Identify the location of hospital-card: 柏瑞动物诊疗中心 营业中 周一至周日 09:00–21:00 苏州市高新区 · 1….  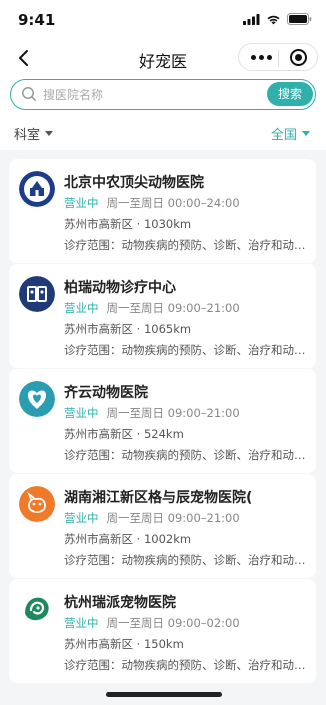
(162, 316).